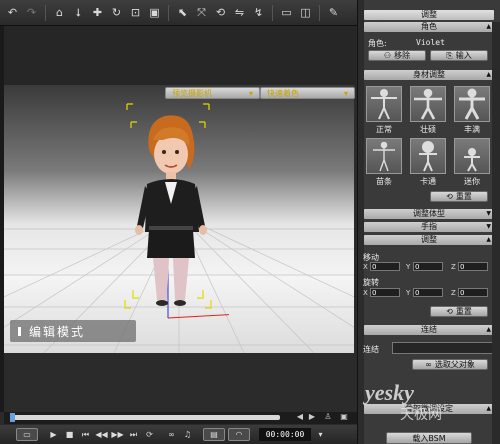 The width and height of the screenshot is (500, 444). What do you see at coordinates (201, 13) in the screenshot?
I see `transform-icon: ⤧` at bounding box center [201, 13].